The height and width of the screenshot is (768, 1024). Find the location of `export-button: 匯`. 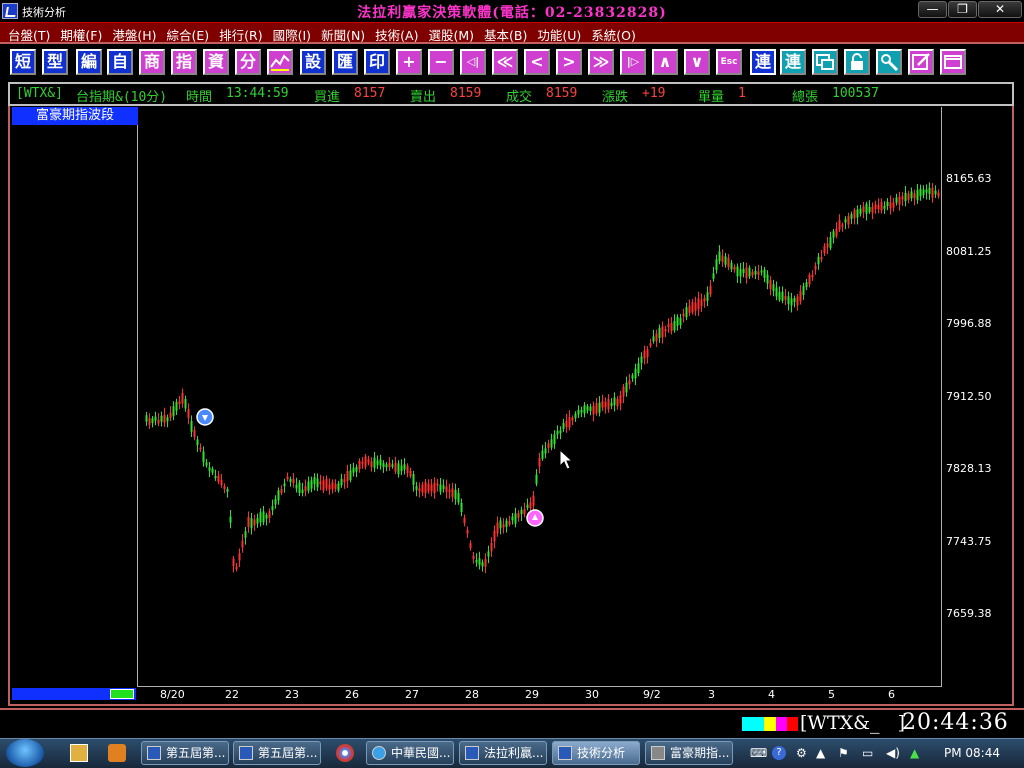

export-button: 匯 is located at coordinates (345, 62).